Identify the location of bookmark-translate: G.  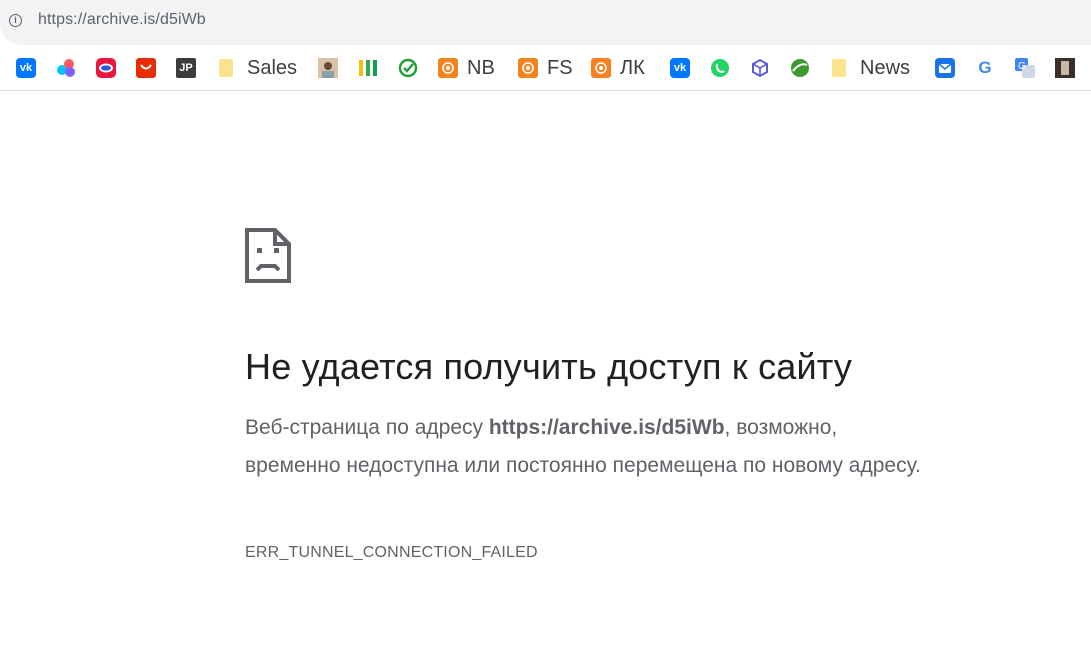
(1025, 68).